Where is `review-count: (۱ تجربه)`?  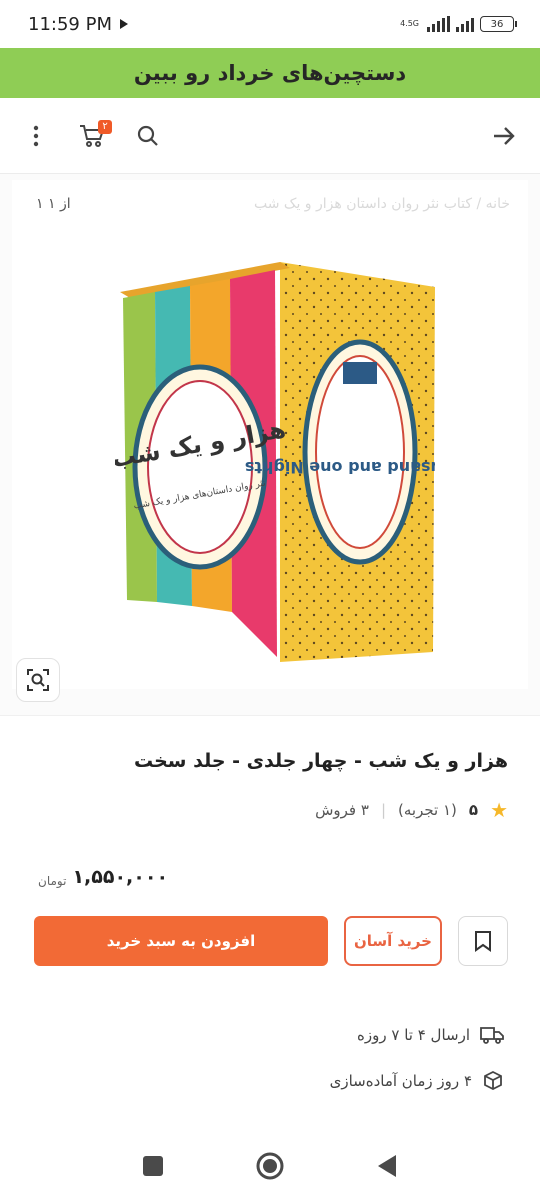
review-count: (۱ تجربه) is located at coordinates (427, 810).